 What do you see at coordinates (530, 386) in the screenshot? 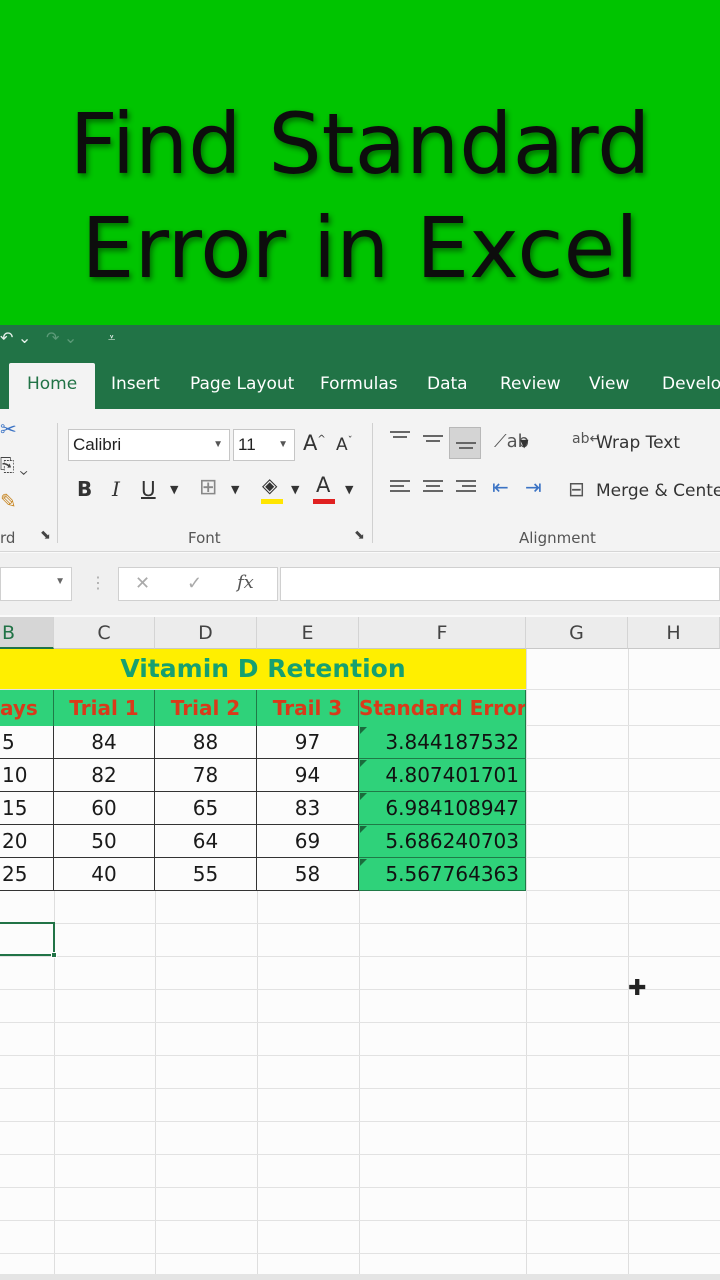
I see `tab-review: Review` at bounding box center [530, 386].